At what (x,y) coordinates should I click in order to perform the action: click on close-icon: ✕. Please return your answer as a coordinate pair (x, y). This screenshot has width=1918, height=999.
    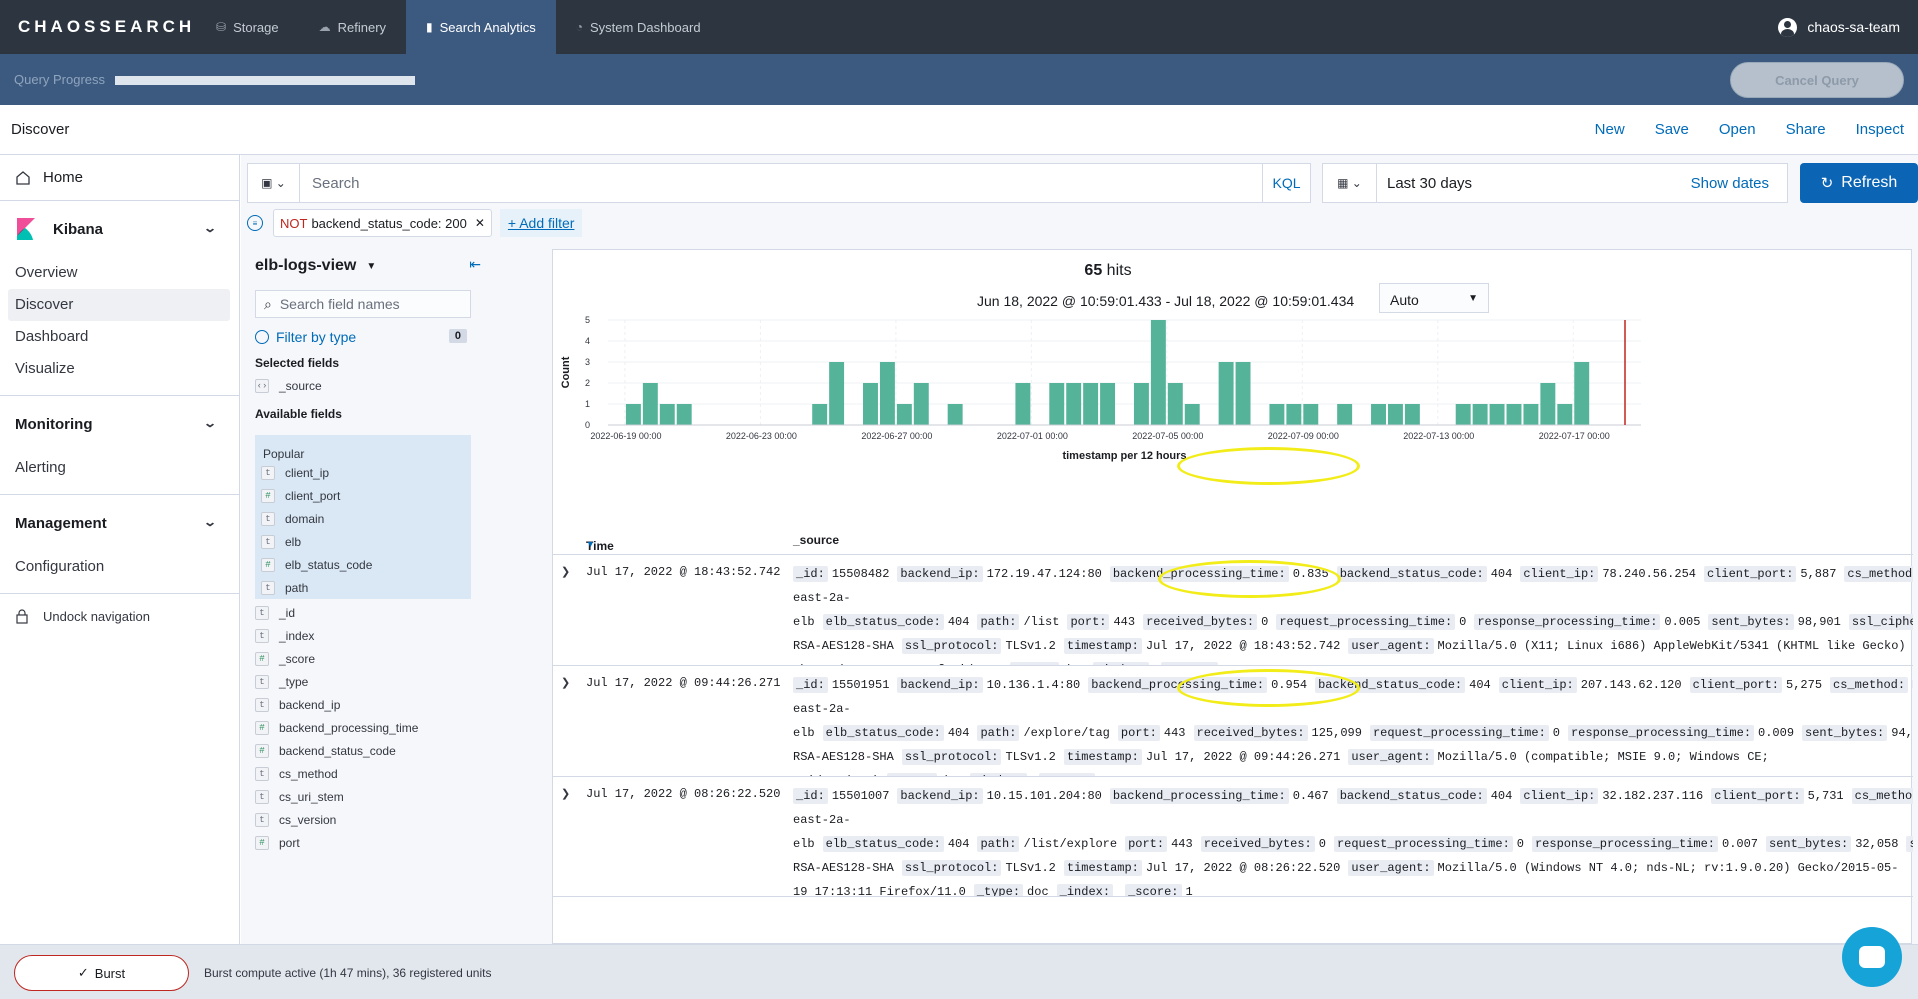
    Looking at the image, I should click on (480, 223).